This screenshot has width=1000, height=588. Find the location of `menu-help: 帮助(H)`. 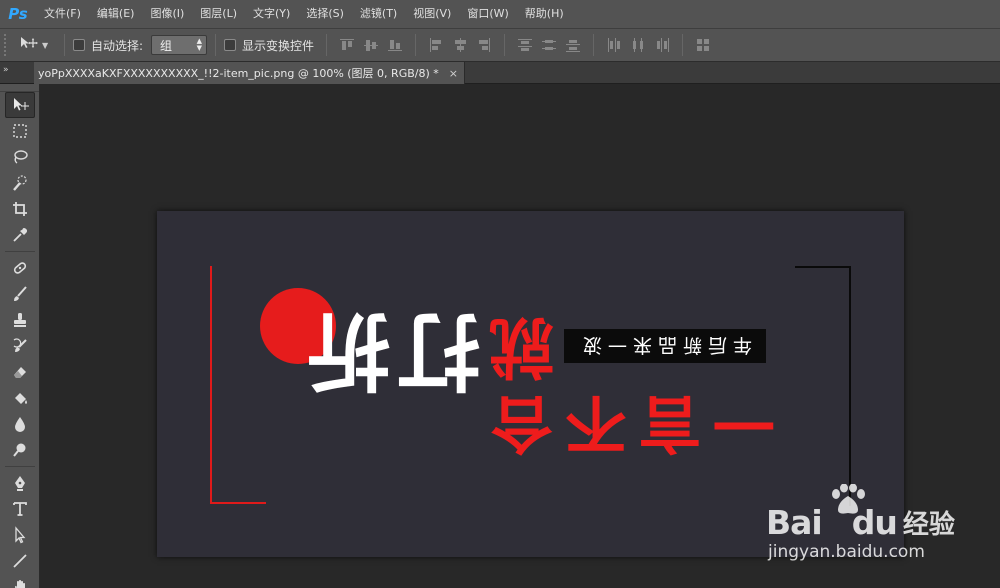

menu-help: 帮助(H) is located at coordinates (544, 14).